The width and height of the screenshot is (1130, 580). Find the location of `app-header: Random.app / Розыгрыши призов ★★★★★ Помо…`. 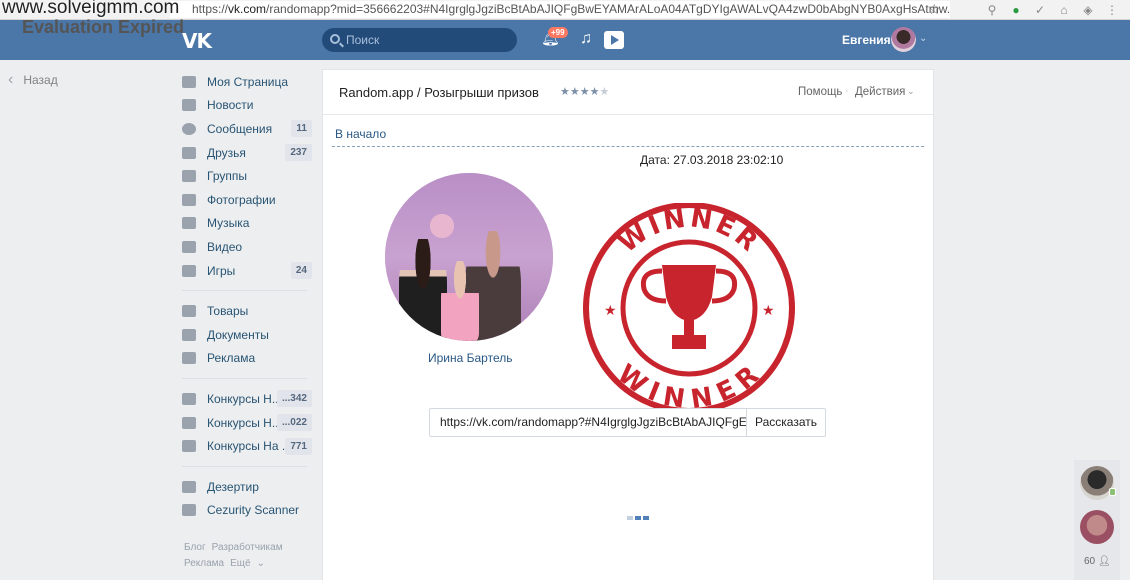

app-header: Random.app / Розыгрыши призов ★★★★★ Помо… is located at coordinates (628, 92).